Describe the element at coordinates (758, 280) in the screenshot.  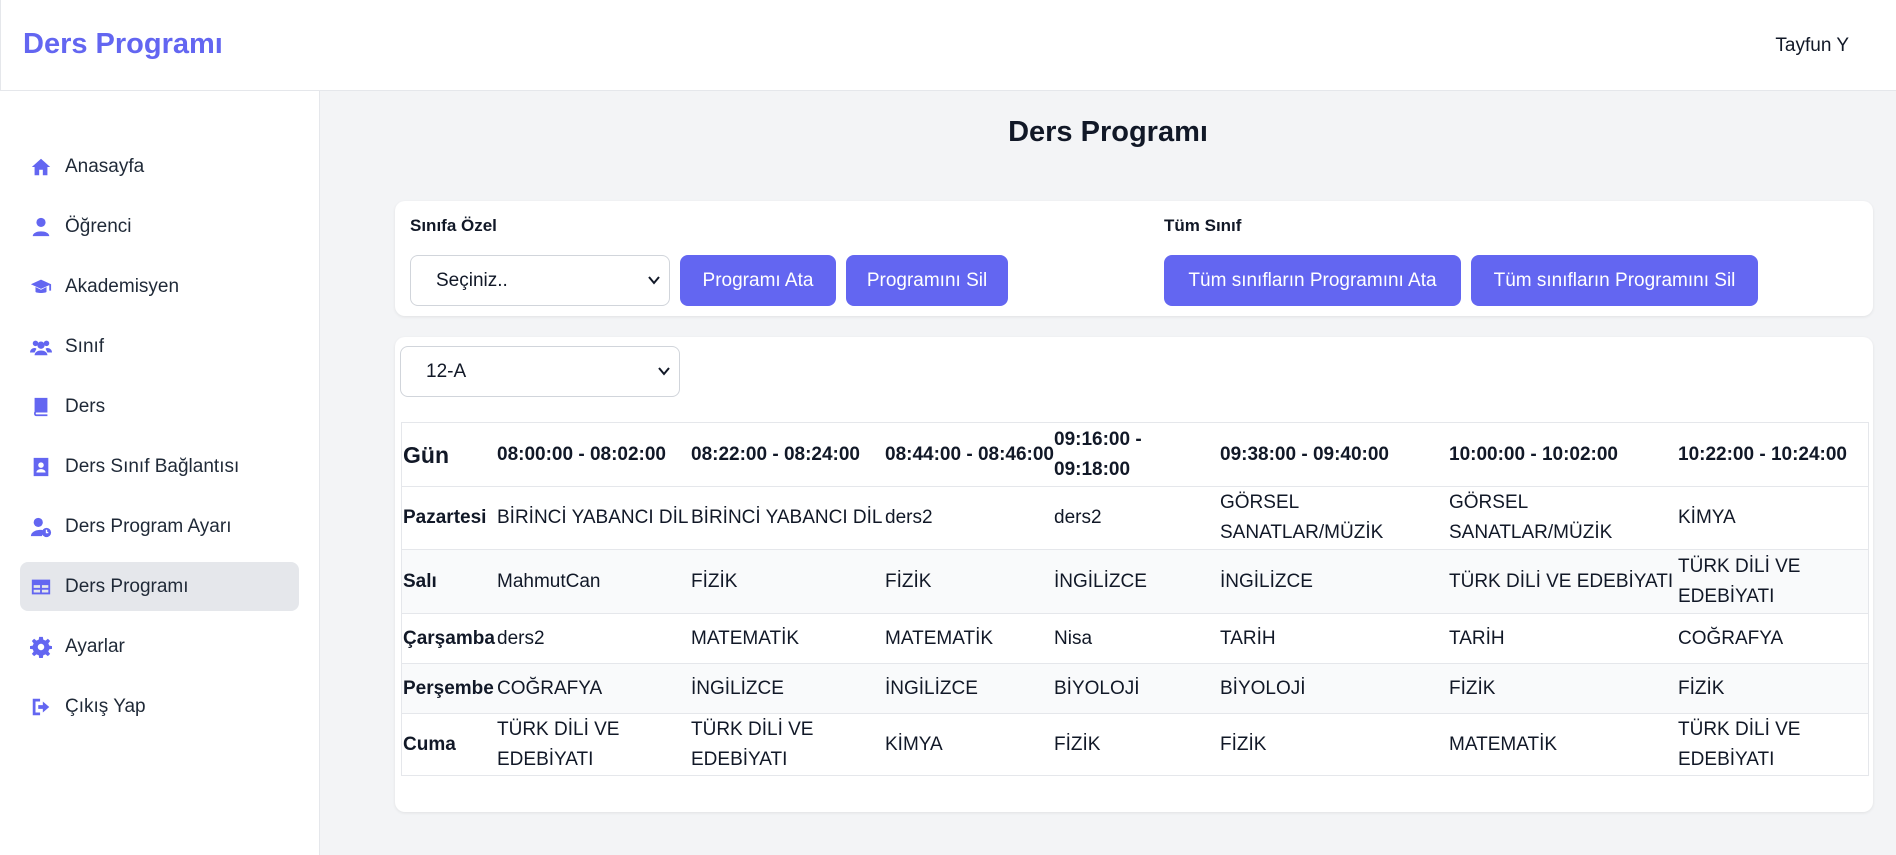
I see `assign-program-button: Programı Ata` at that location.